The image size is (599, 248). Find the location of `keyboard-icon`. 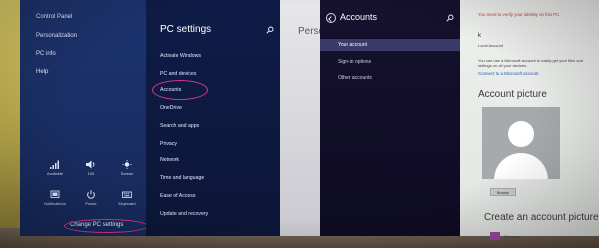

keyboard-icon is located at coordinates (127, 194).